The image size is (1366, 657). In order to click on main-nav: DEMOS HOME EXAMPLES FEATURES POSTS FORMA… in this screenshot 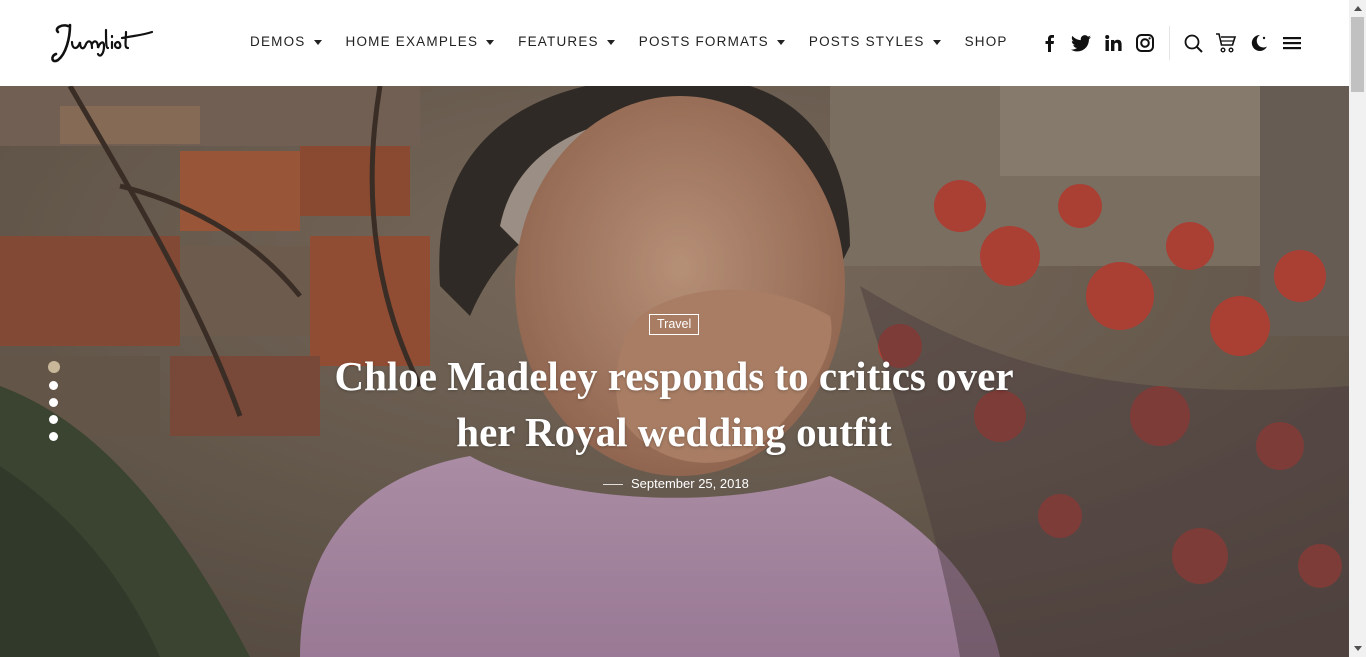, I will do `click(629, 42)`.